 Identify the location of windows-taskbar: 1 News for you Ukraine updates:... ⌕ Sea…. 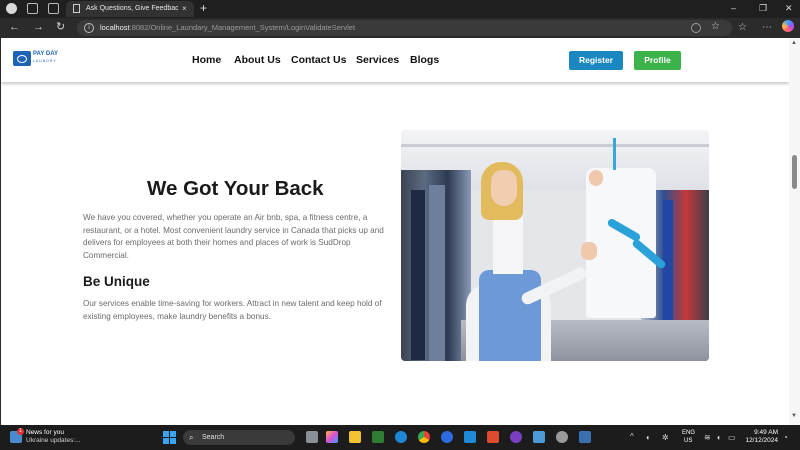
(400, 437).